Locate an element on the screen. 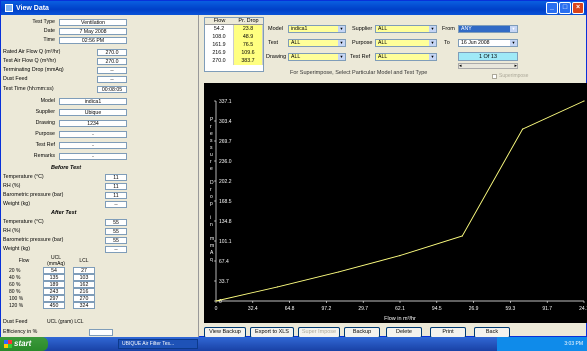 The height and width of the screenshot is (351, 587). table-row: 216.9 109.6 is located at coordinates (234, 53).